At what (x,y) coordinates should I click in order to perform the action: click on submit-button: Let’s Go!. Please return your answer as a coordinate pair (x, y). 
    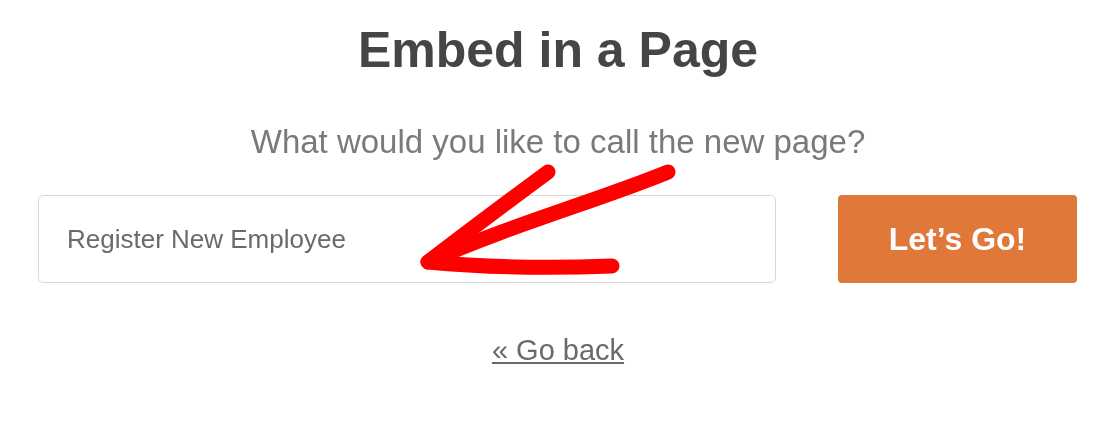
    Looking at the image, I should click on (957, 239).